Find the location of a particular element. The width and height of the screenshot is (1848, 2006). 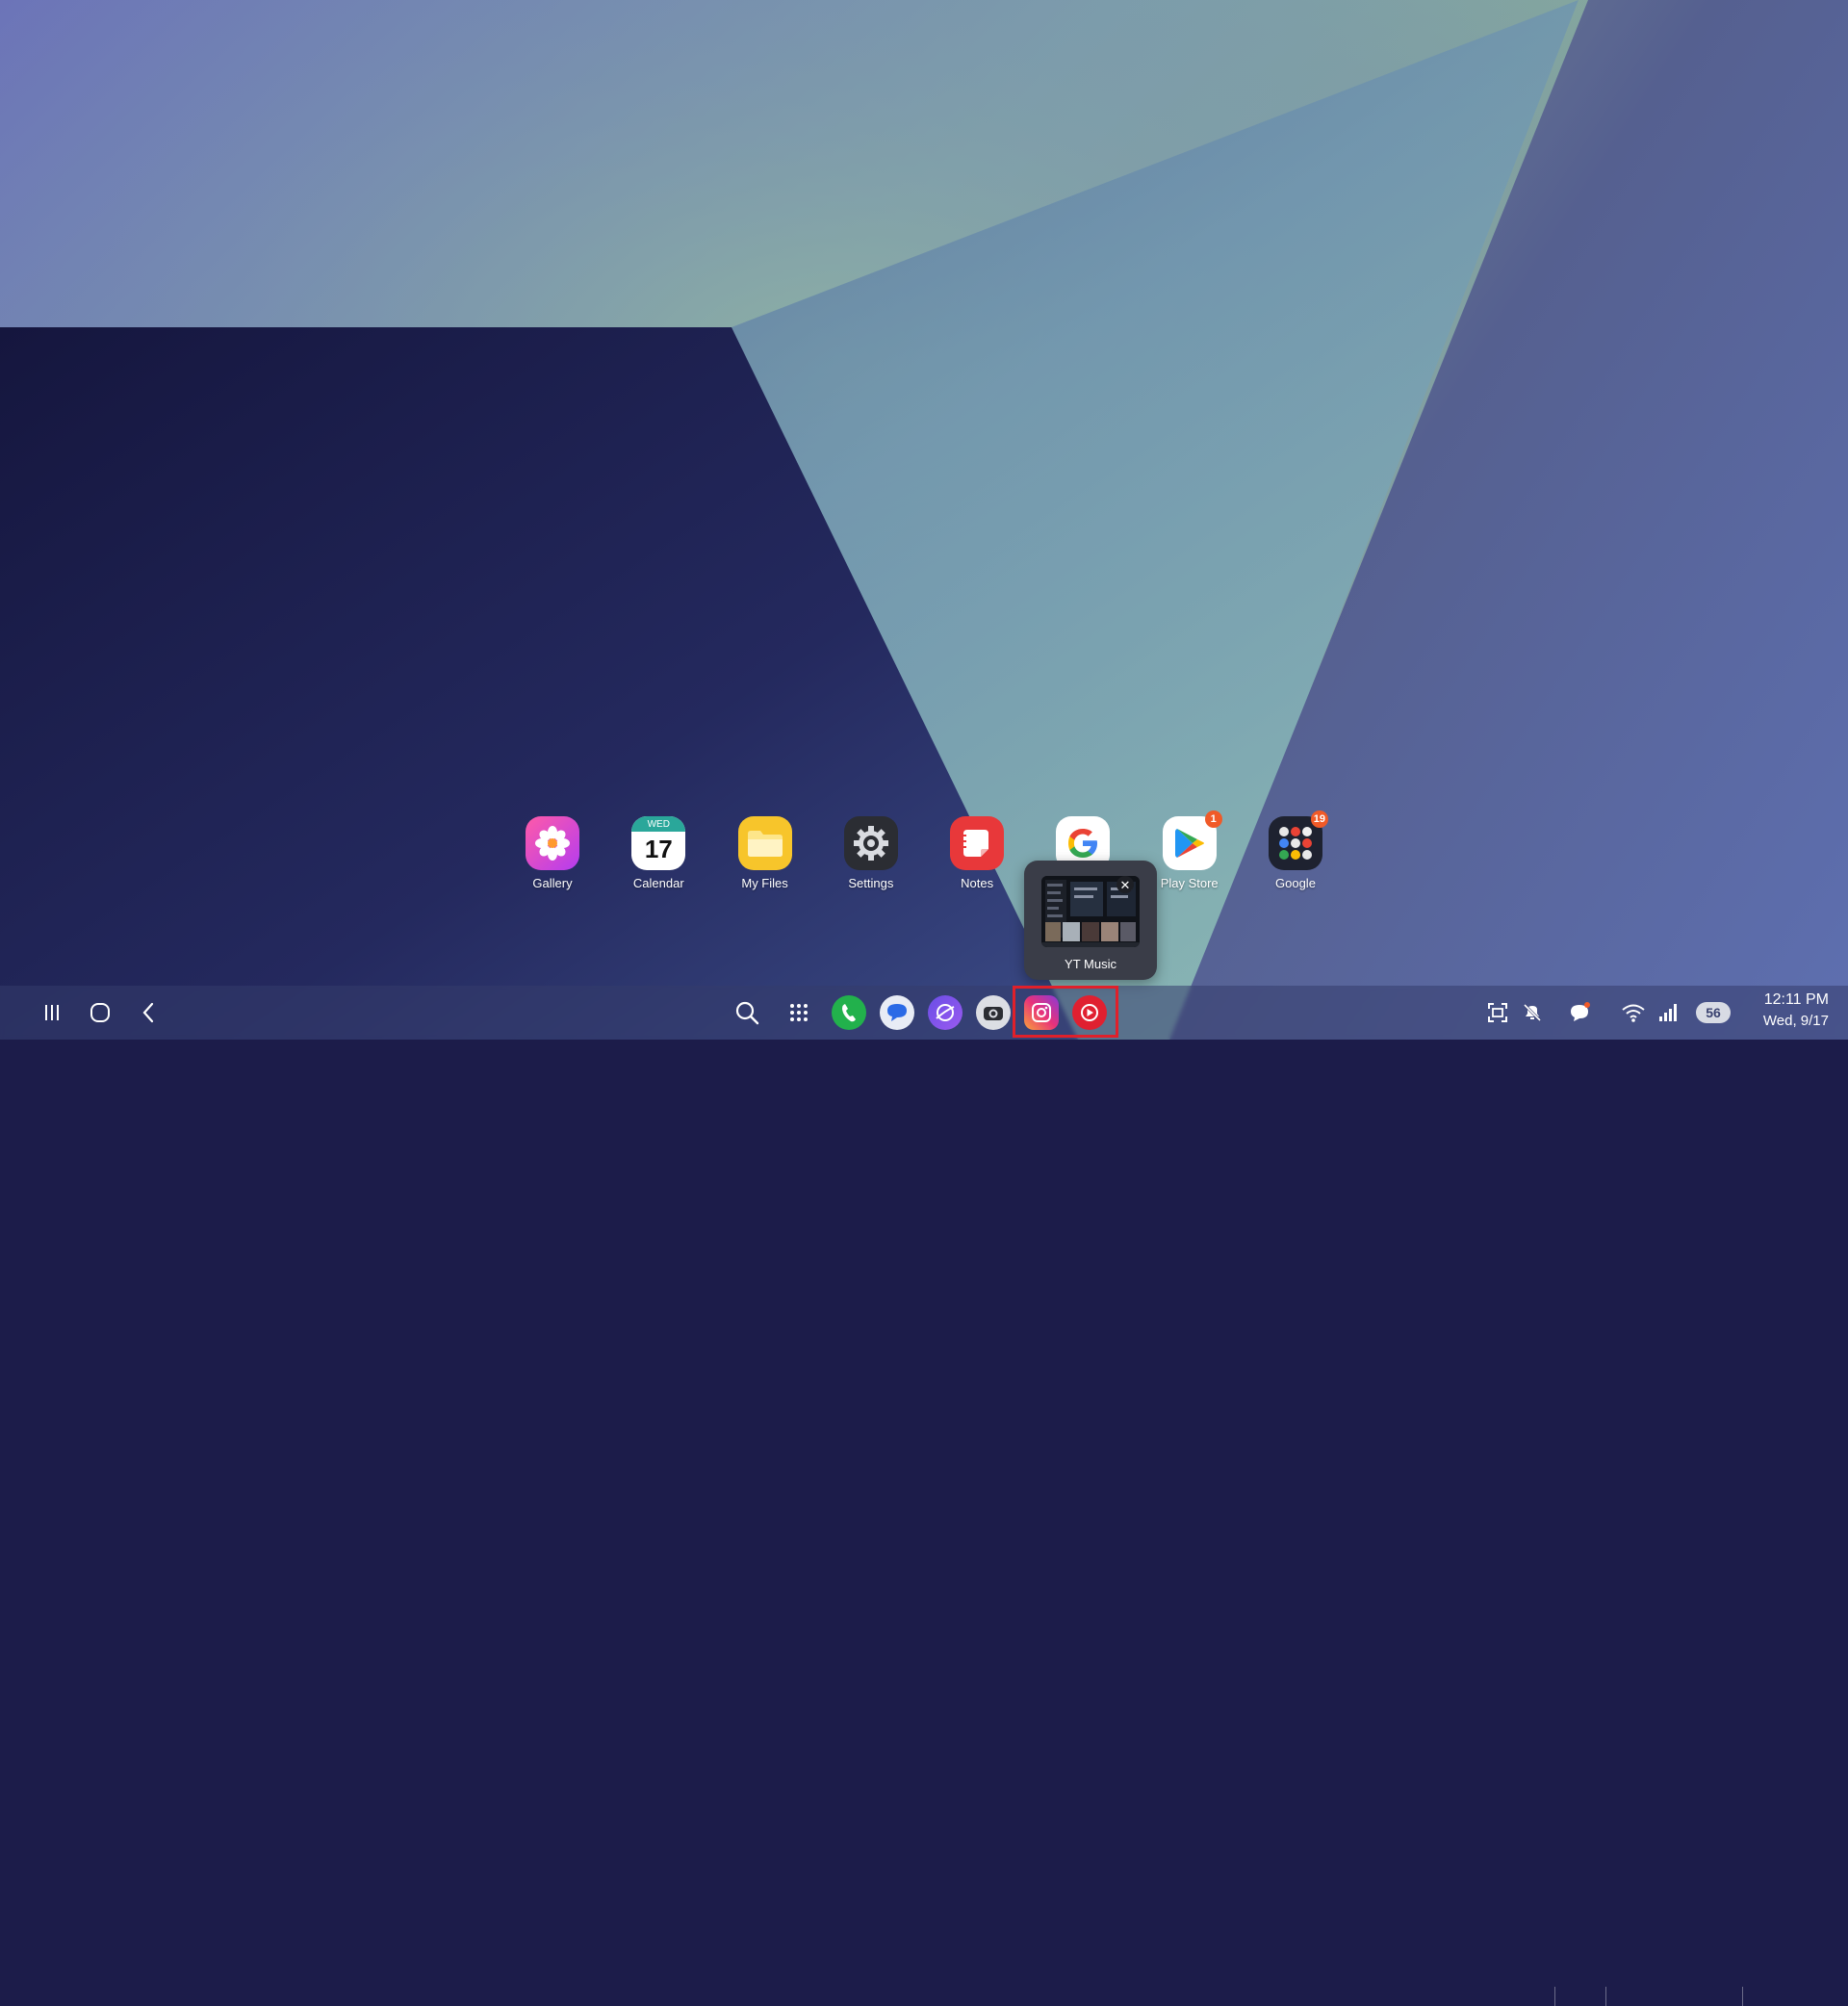

recents-icon is located at coordinates (52, 1012).